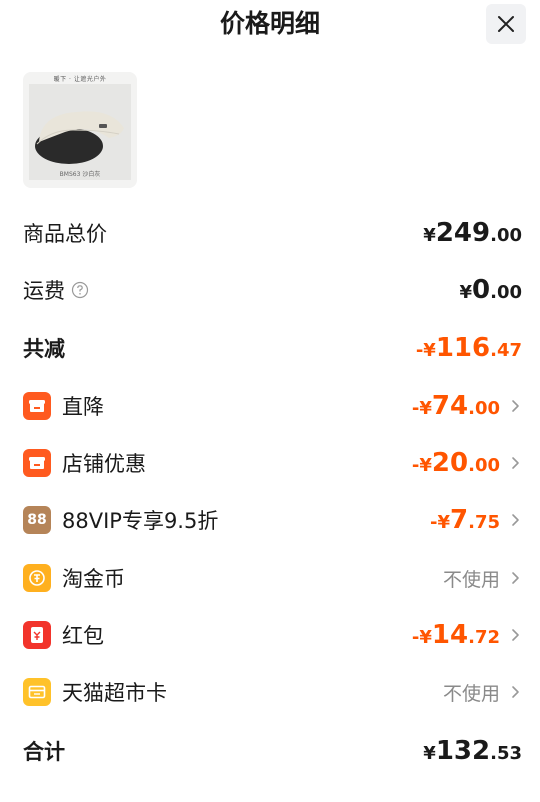 Image resolution: width=540 pixels, height=802 pixels. What do you see at coordinates (272, 406) in the screenshot?
I see `row-direct-discount: 直降 - ¥ 74 .00` at bounding box center [272, 406].